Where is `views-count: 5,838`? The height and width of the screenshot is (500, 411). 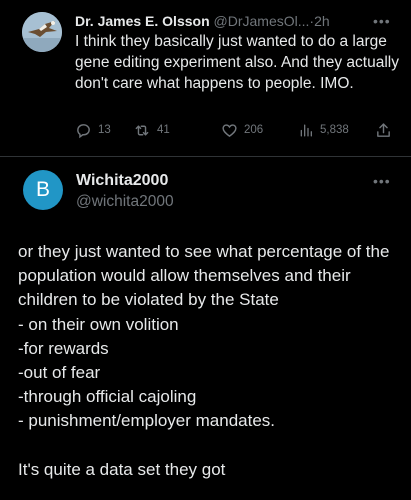 views-count: 5,838 is located at coordinates (334, 130).